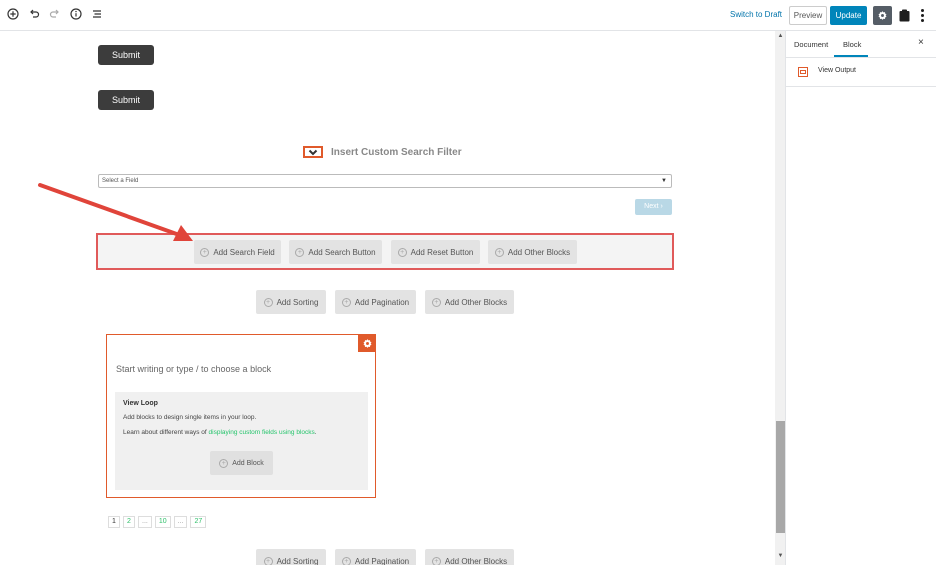 The height and width of the screenshot is (565, 936). Describe the element at coordinates (664, 181) in the screenshot. I see `dropdown-arrow-icon: ▼` at that location.